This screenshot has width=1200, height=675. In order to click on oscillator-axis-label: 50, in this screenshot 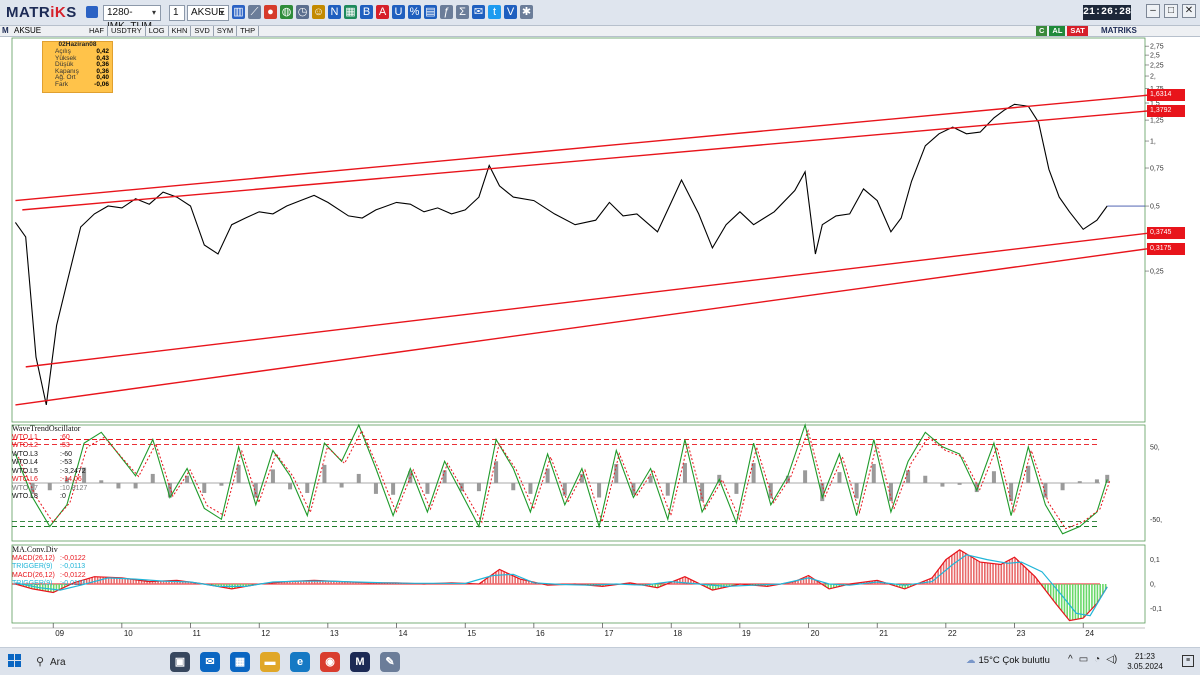, I will do `click(1155, 447)`.